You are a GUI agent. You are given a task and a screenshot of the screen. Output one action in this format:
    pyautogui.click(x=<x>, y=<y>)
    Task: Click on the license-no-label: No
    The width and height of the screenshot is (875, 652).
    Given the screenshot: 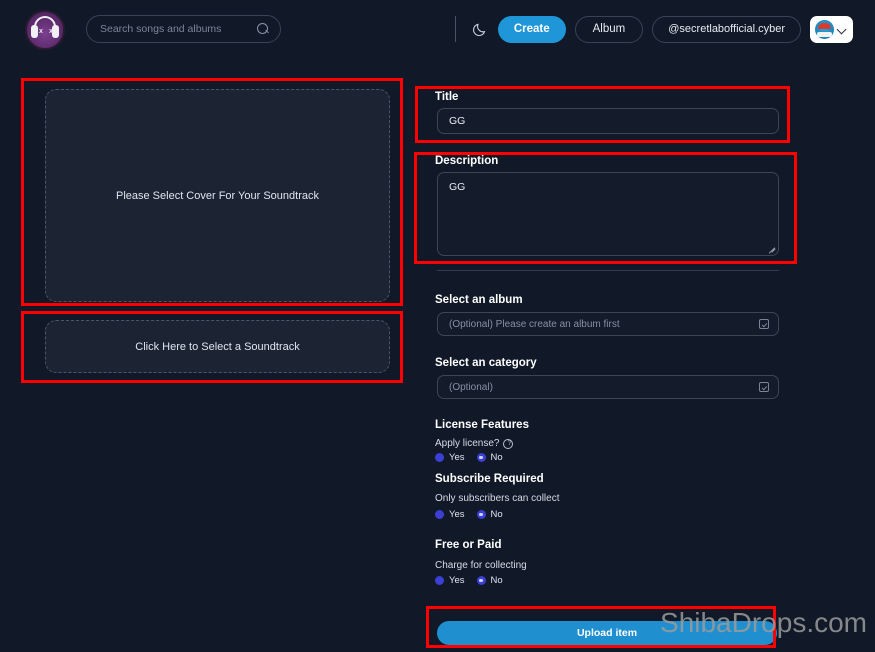 What is the action you would take?
    pyautogui.click(x=496, y=457)
    